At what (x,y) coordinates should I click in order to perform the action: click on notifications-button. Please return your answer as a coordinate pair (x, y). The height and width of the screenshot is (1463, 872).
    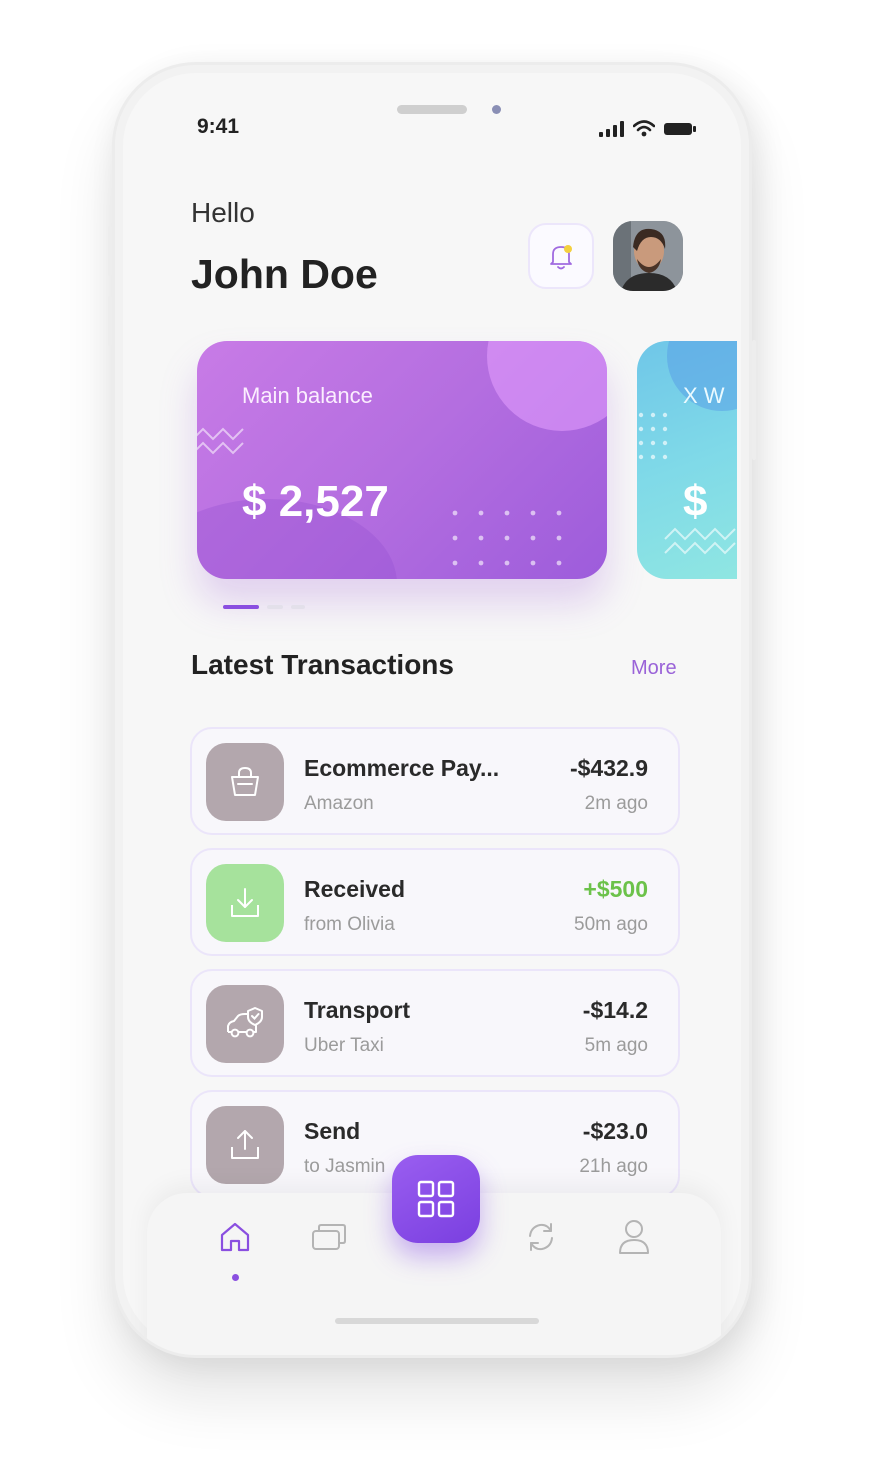
    Looking at the image, I should click on (561, 256).